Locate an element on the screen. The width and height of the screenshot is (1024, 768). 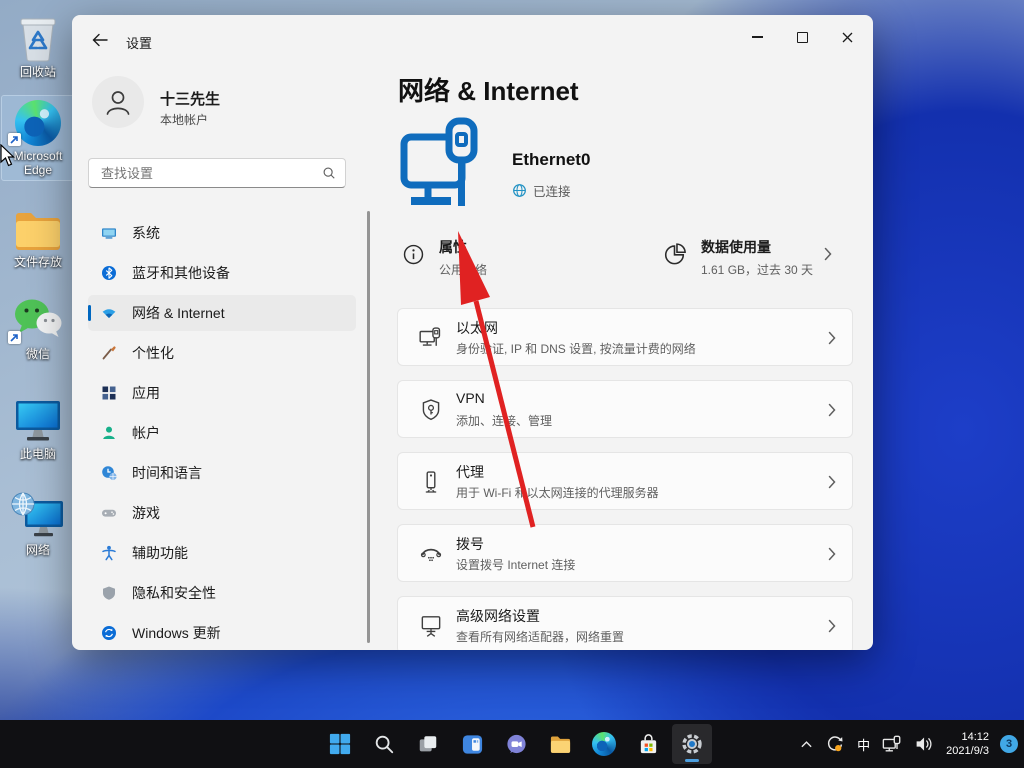
tray-network-icon is located at coordinates (892, 744).